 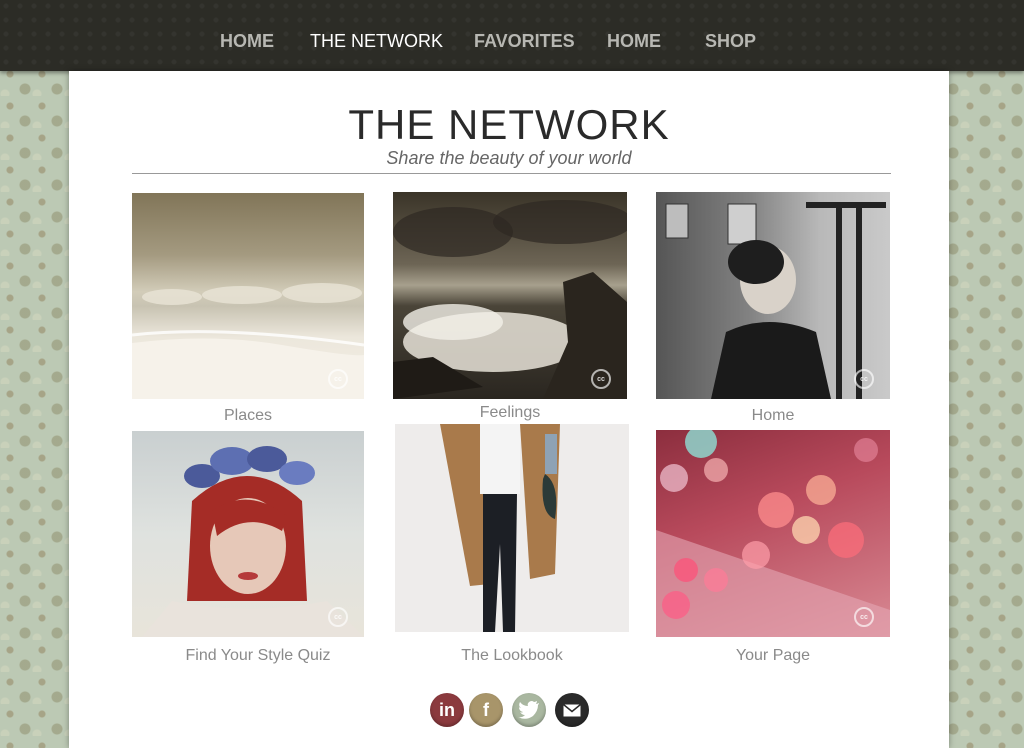 I want to click on woman-cafe-photo, so click(x=773, y=295).